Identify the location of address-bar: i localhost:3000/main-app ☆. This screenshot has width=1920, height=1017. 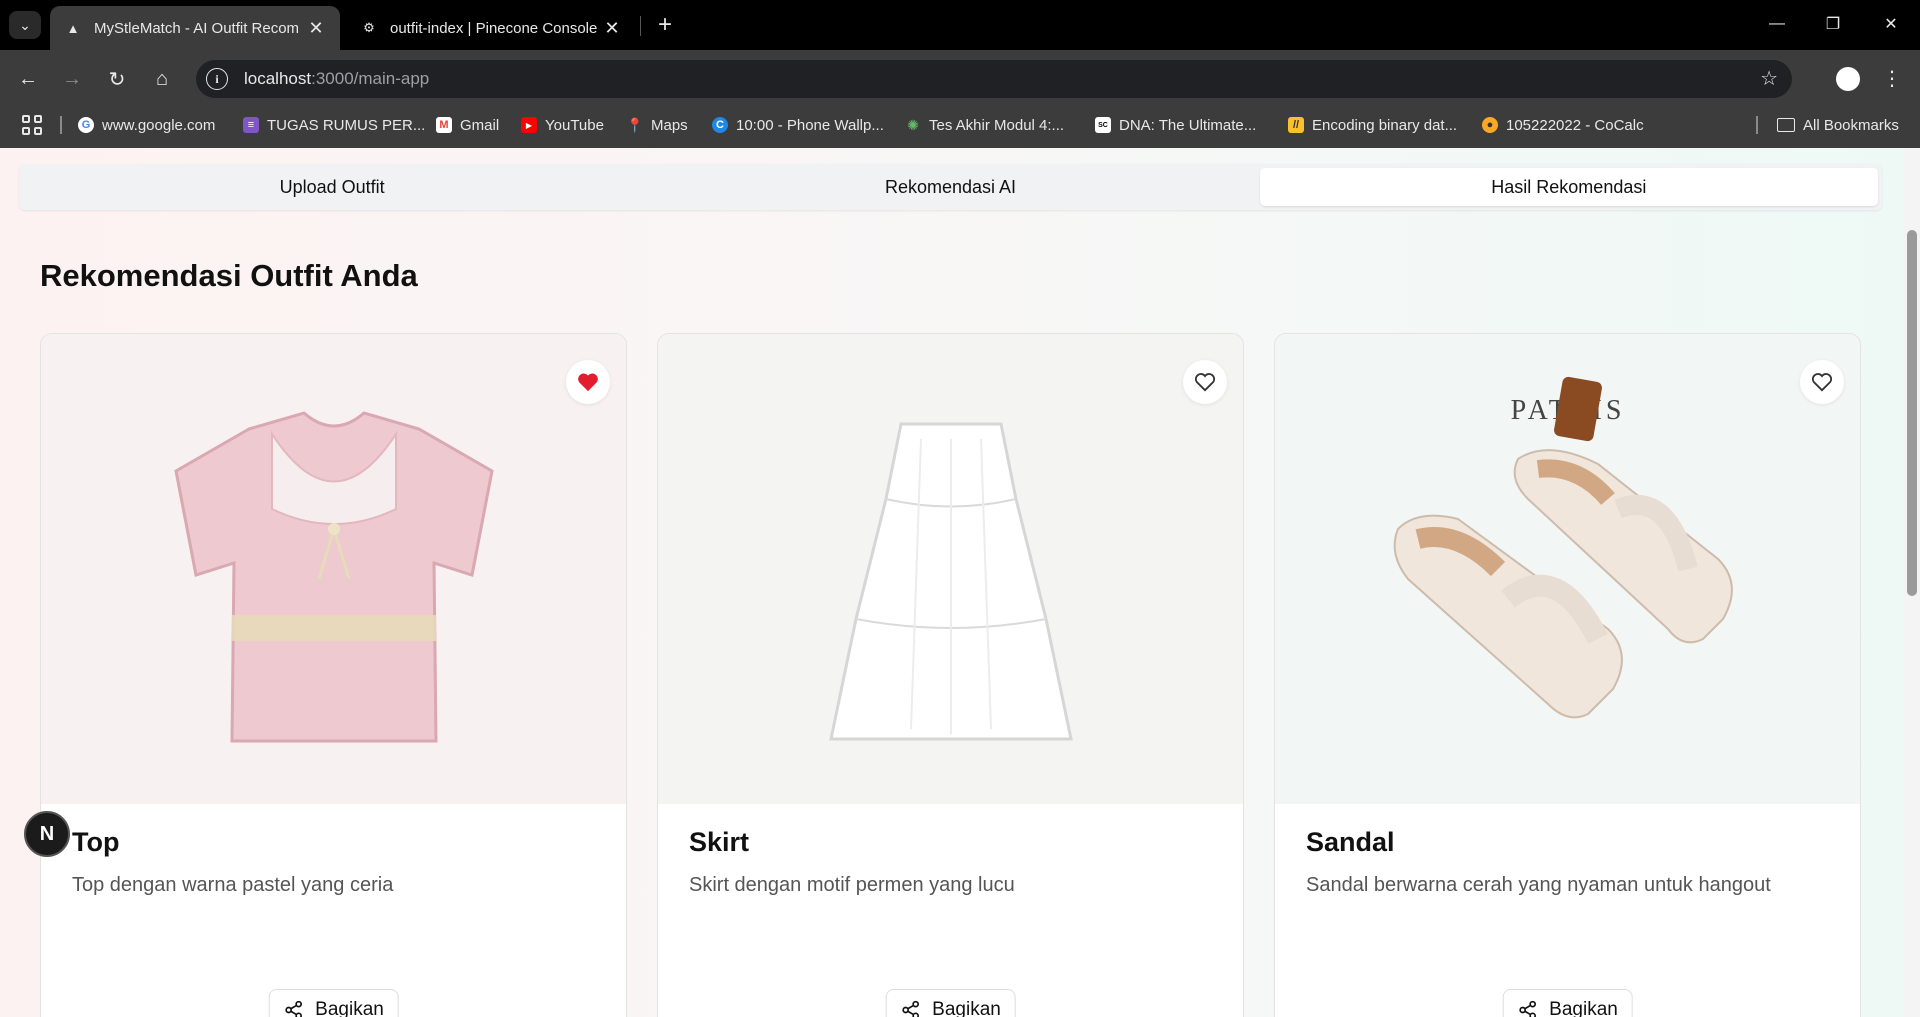
(994, 79).